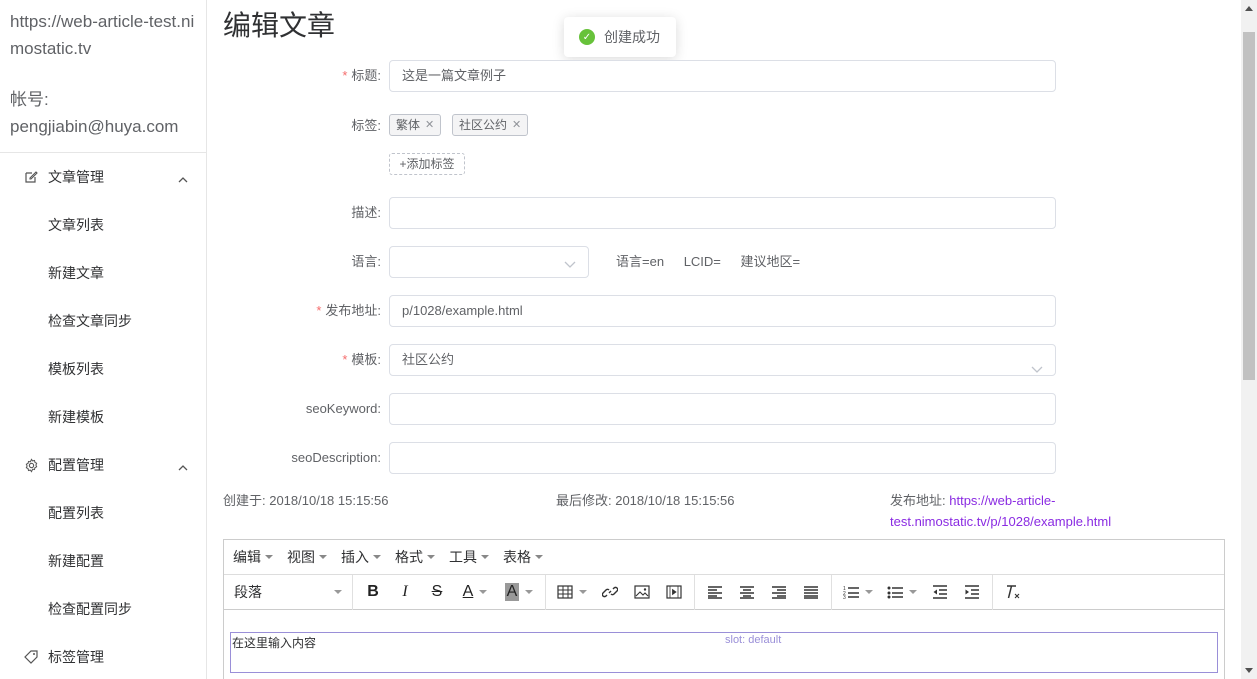 The width and height of the screenshot is (1257, 679). Describe the element at coordinates (1249, 206) in the screenshot. I see `scrollbar-thumb` at that location.